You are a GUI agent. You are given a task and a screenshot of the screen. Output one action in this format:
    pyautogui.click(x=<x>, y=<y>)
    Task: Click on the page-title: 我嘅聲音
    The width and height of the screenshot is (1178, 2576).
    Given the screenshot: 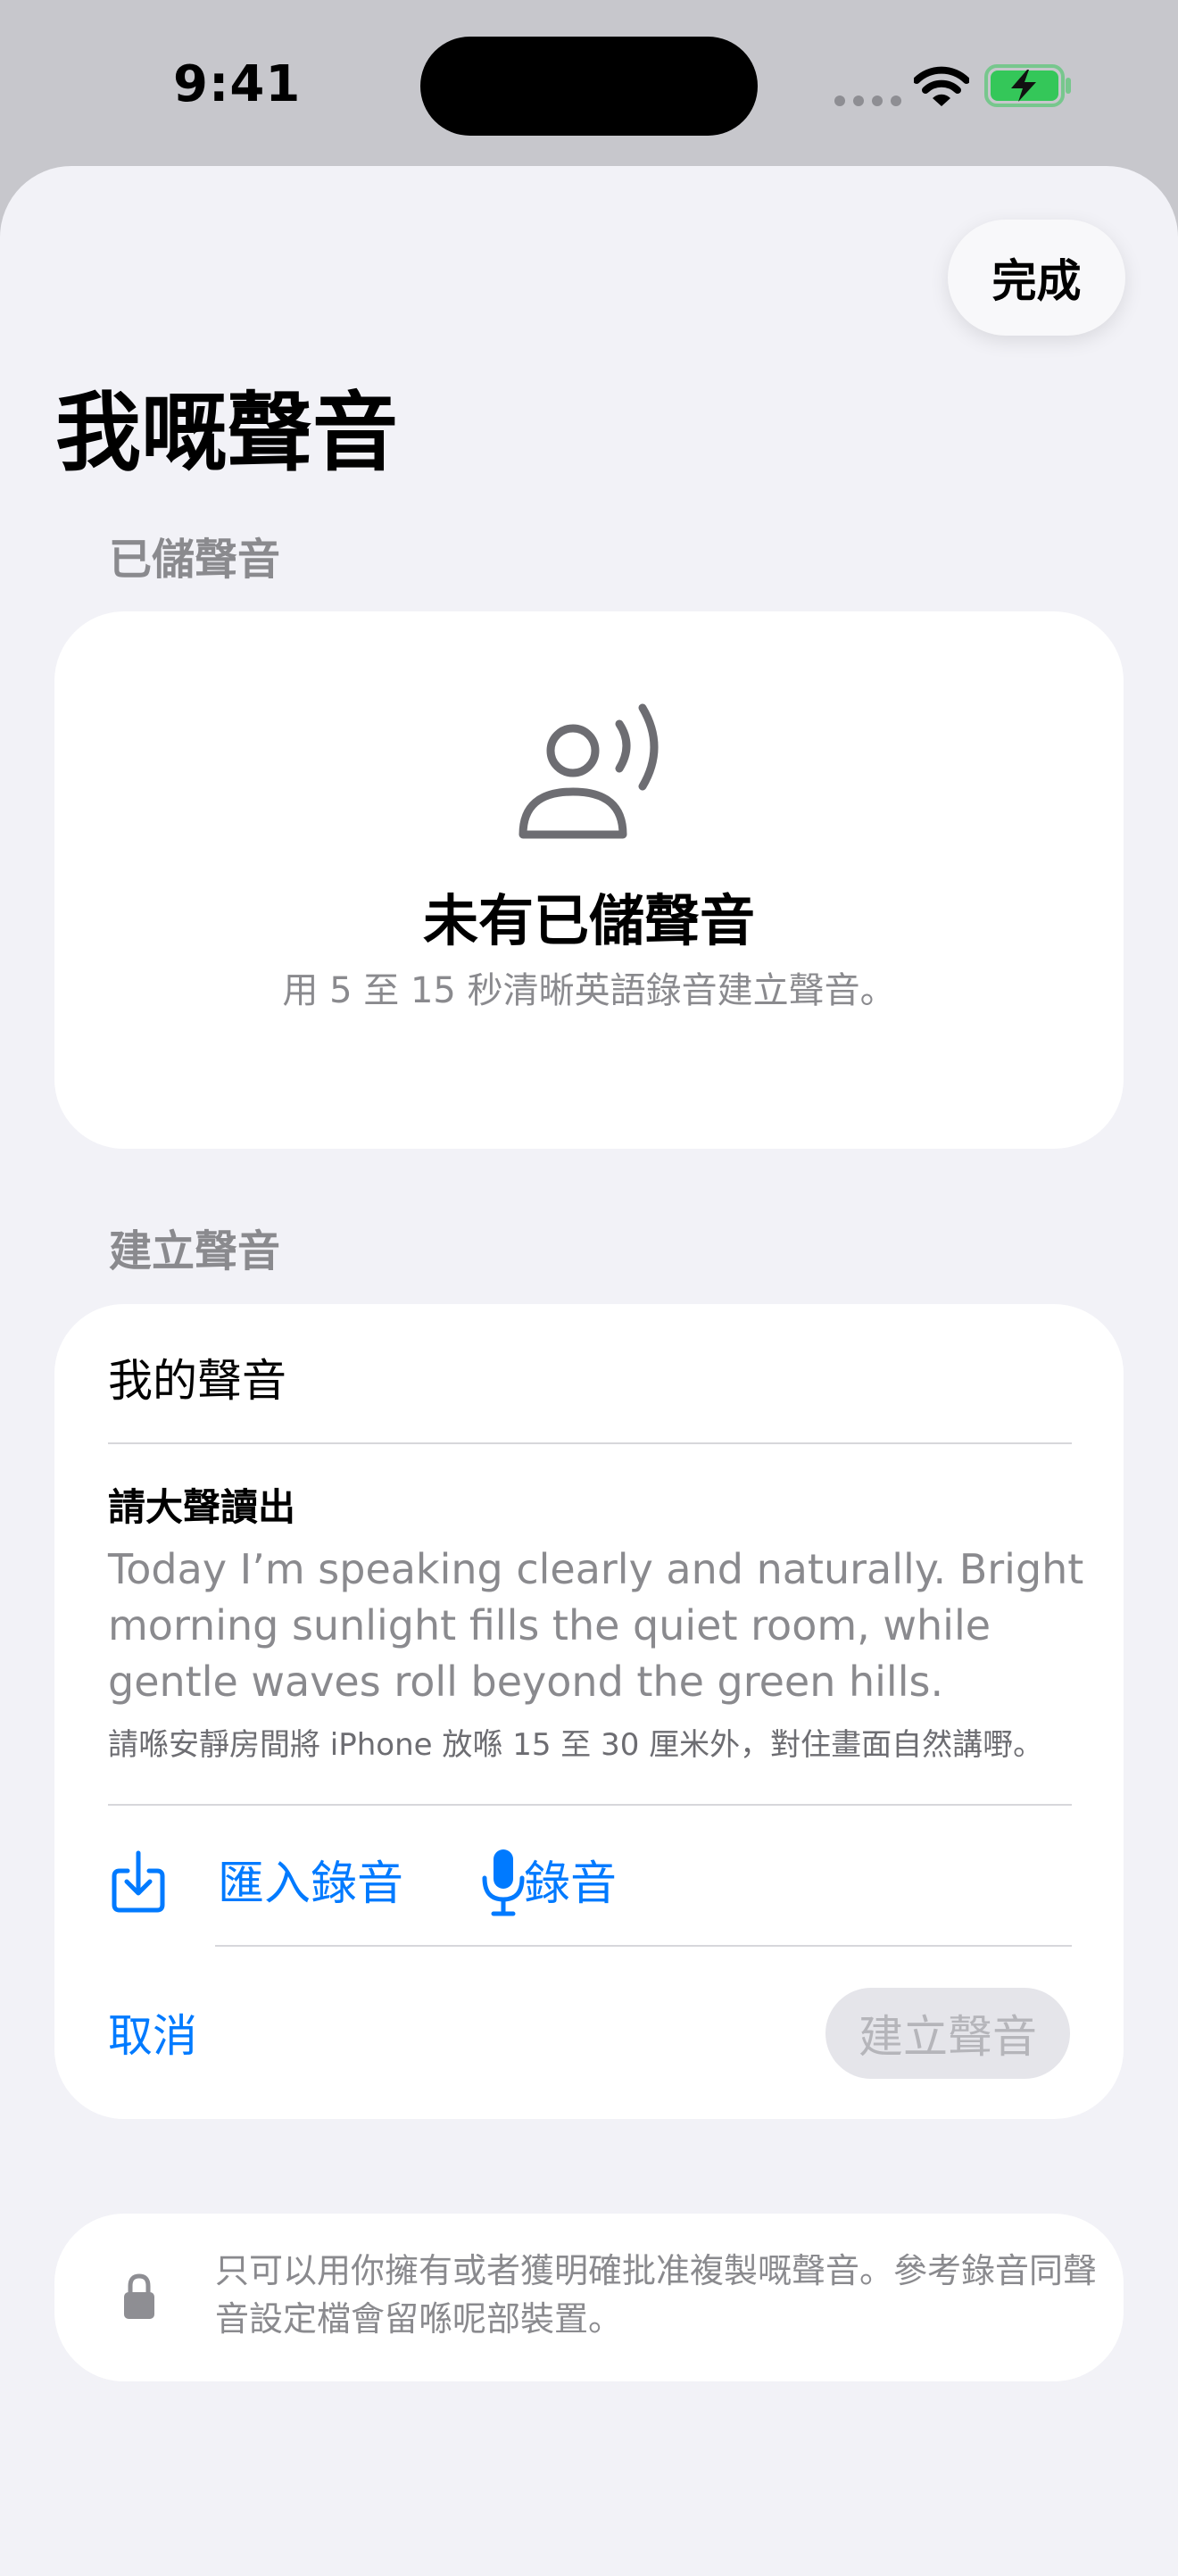 What is the action you would take?
    pyautogui.click(x=226, y=433)
    